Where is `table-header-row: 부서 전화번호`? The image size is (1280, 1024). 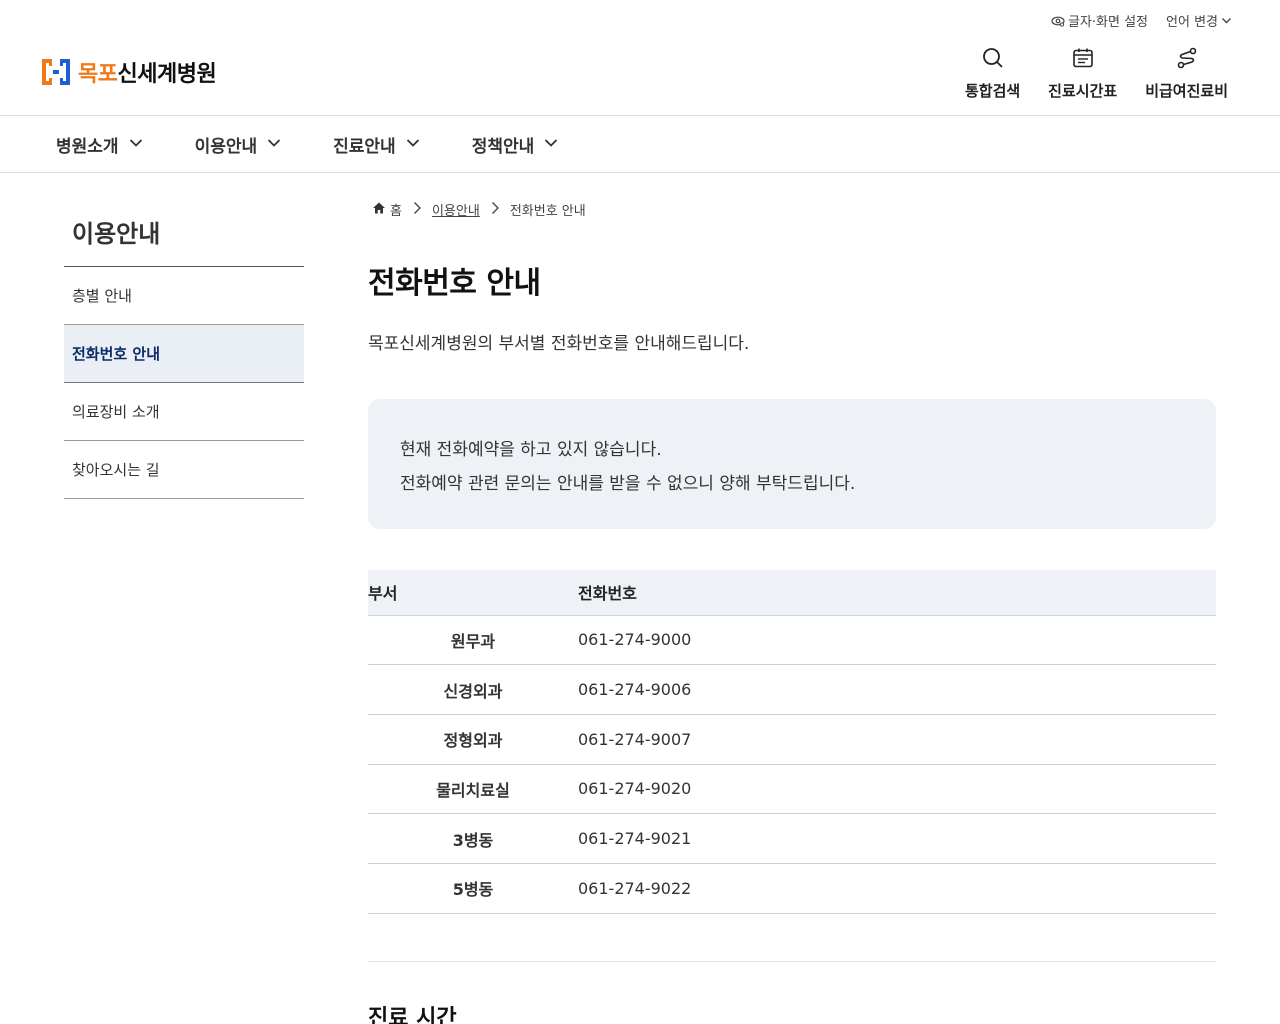
table-header-row: 부서 전화번호 is located at coordinates (792, 593).